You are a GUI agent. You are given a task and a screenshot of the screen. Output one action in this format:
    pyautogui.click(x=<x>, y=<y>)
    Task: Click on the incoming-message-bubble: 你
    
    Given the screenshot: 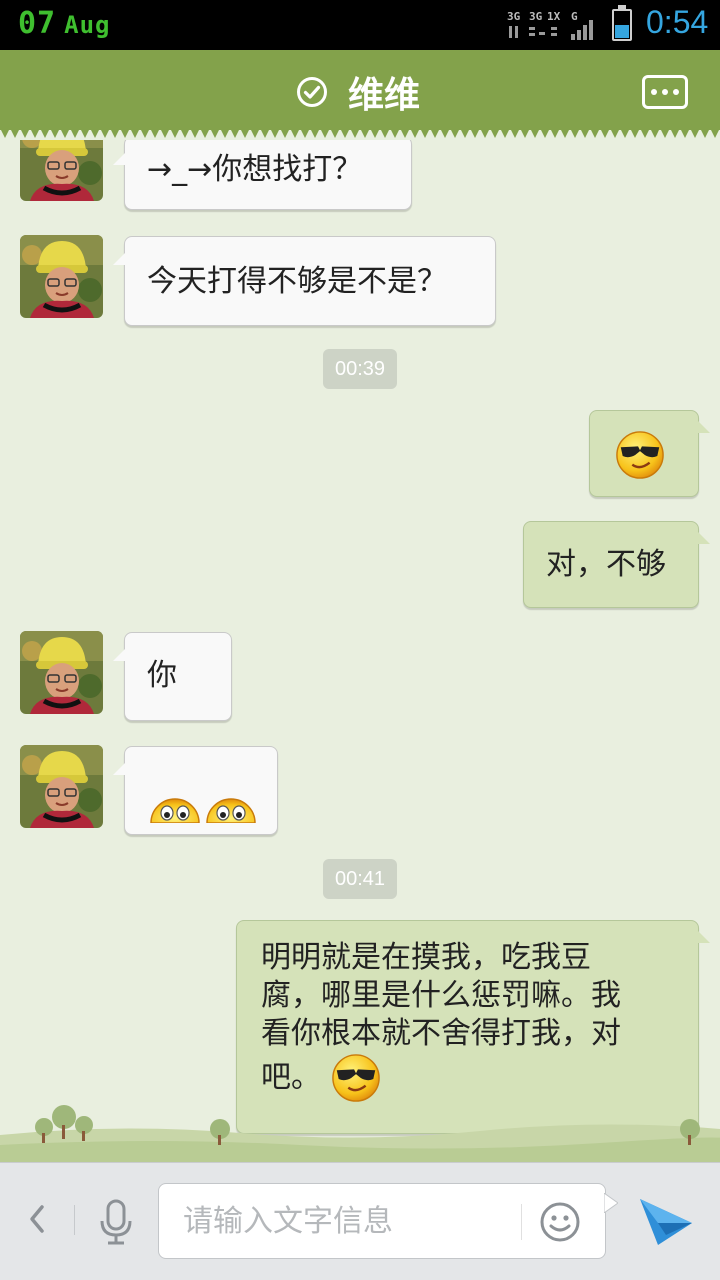 What is the action you would take?
    pyautogui.click(x=172, y=676)
    